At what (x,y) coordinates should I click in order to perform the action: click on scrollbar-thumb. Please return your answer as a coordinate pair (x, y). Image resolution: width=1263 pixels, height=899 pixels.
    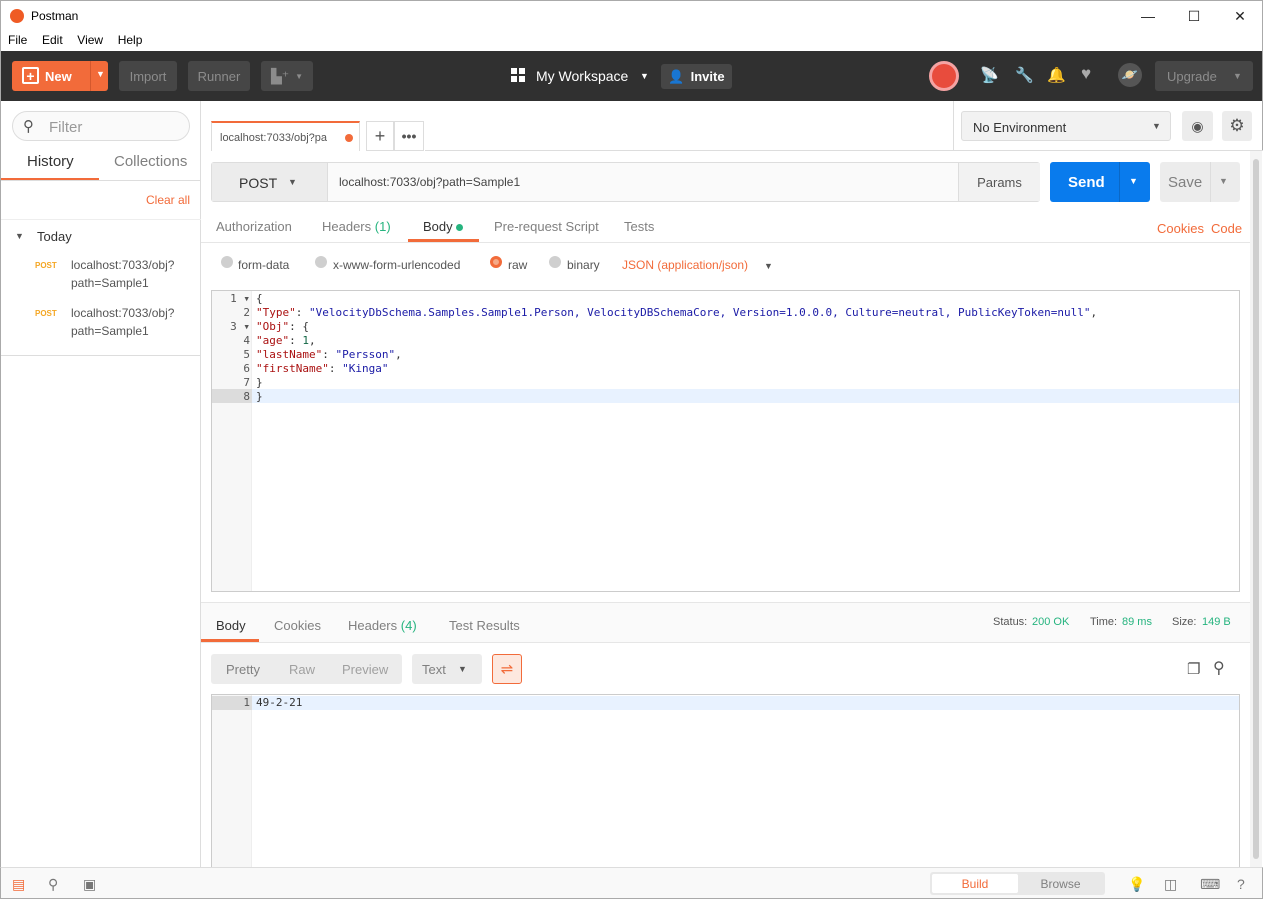
    Looking at the image, I should click on (1256, 509).